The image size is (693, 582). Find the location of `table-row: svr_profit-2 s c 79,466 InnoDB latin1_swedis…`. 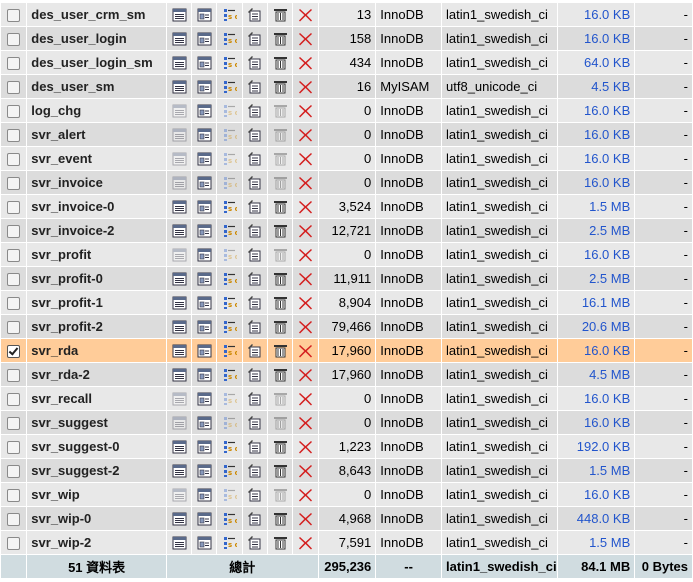

table-row: svr_profit-2 s c 79,466 InnoDB latin1_swedis… is located at coordinates (346, 326).